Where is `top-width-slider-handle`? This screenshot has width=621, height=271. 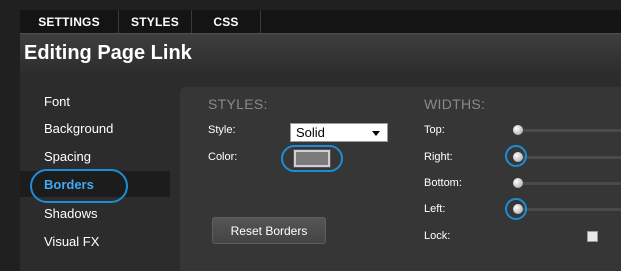
top-width-slider-handle is located at coordinates (518, 130).